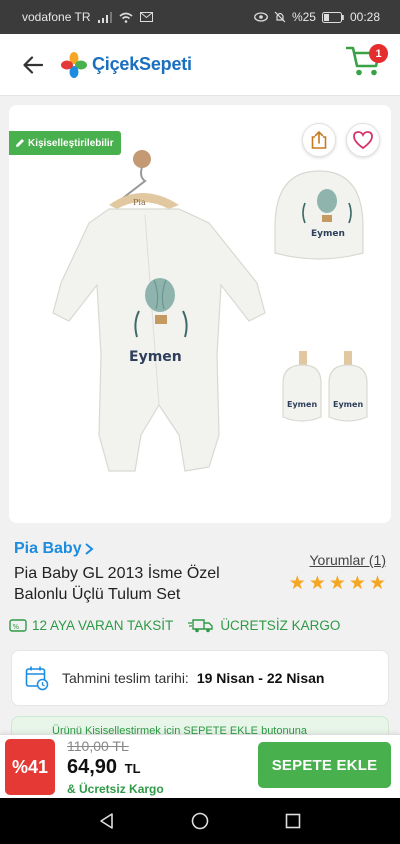  What do you see at coordinates (115, 789) in the screenshot?
I see `shipping-note: & Ücretsiz Kargo` at bounding box center [115, 789].